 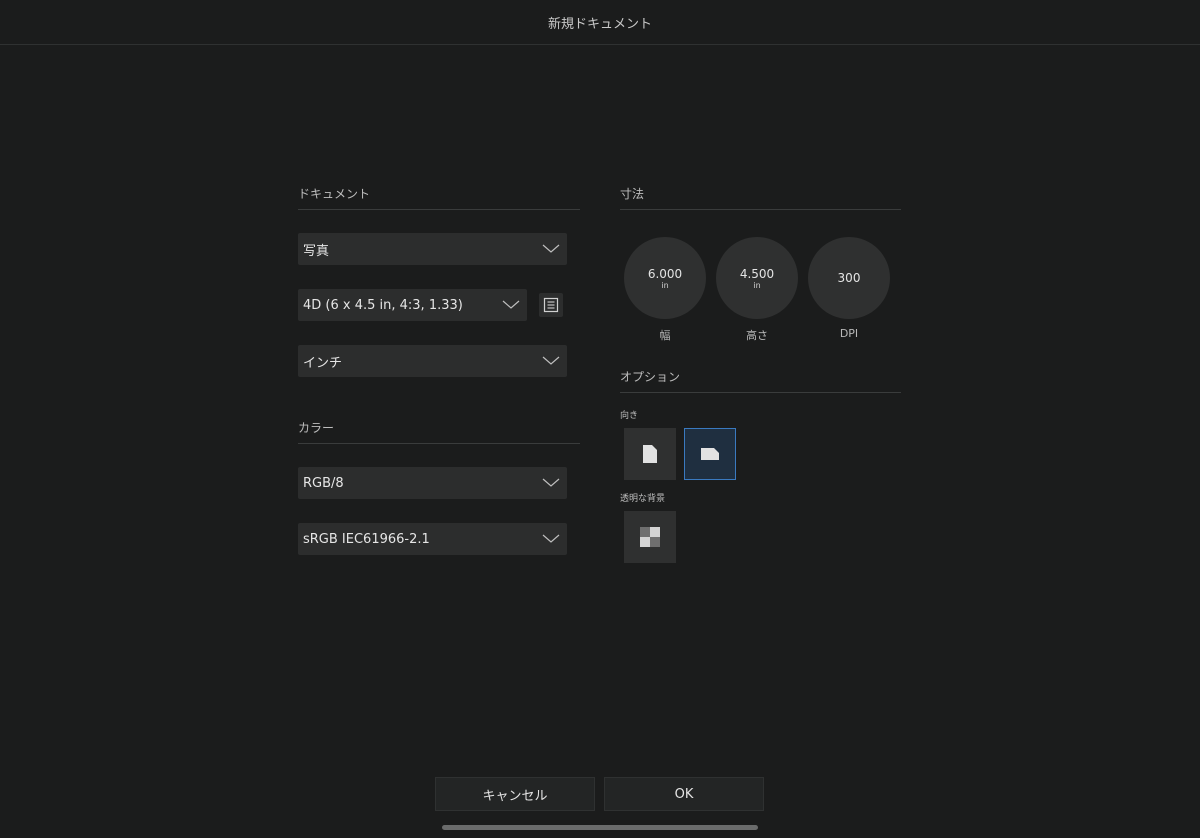 I want to click on checkerboard-icon, so click(x=650, y=537).